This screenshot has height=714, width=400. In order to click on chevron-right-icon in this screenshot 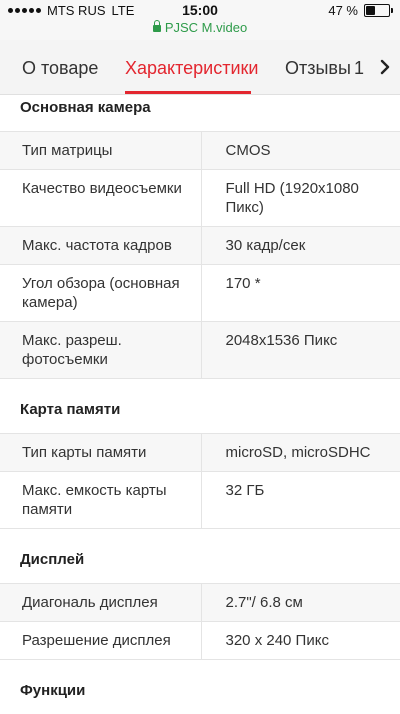, I will do `click(385, 67)`.